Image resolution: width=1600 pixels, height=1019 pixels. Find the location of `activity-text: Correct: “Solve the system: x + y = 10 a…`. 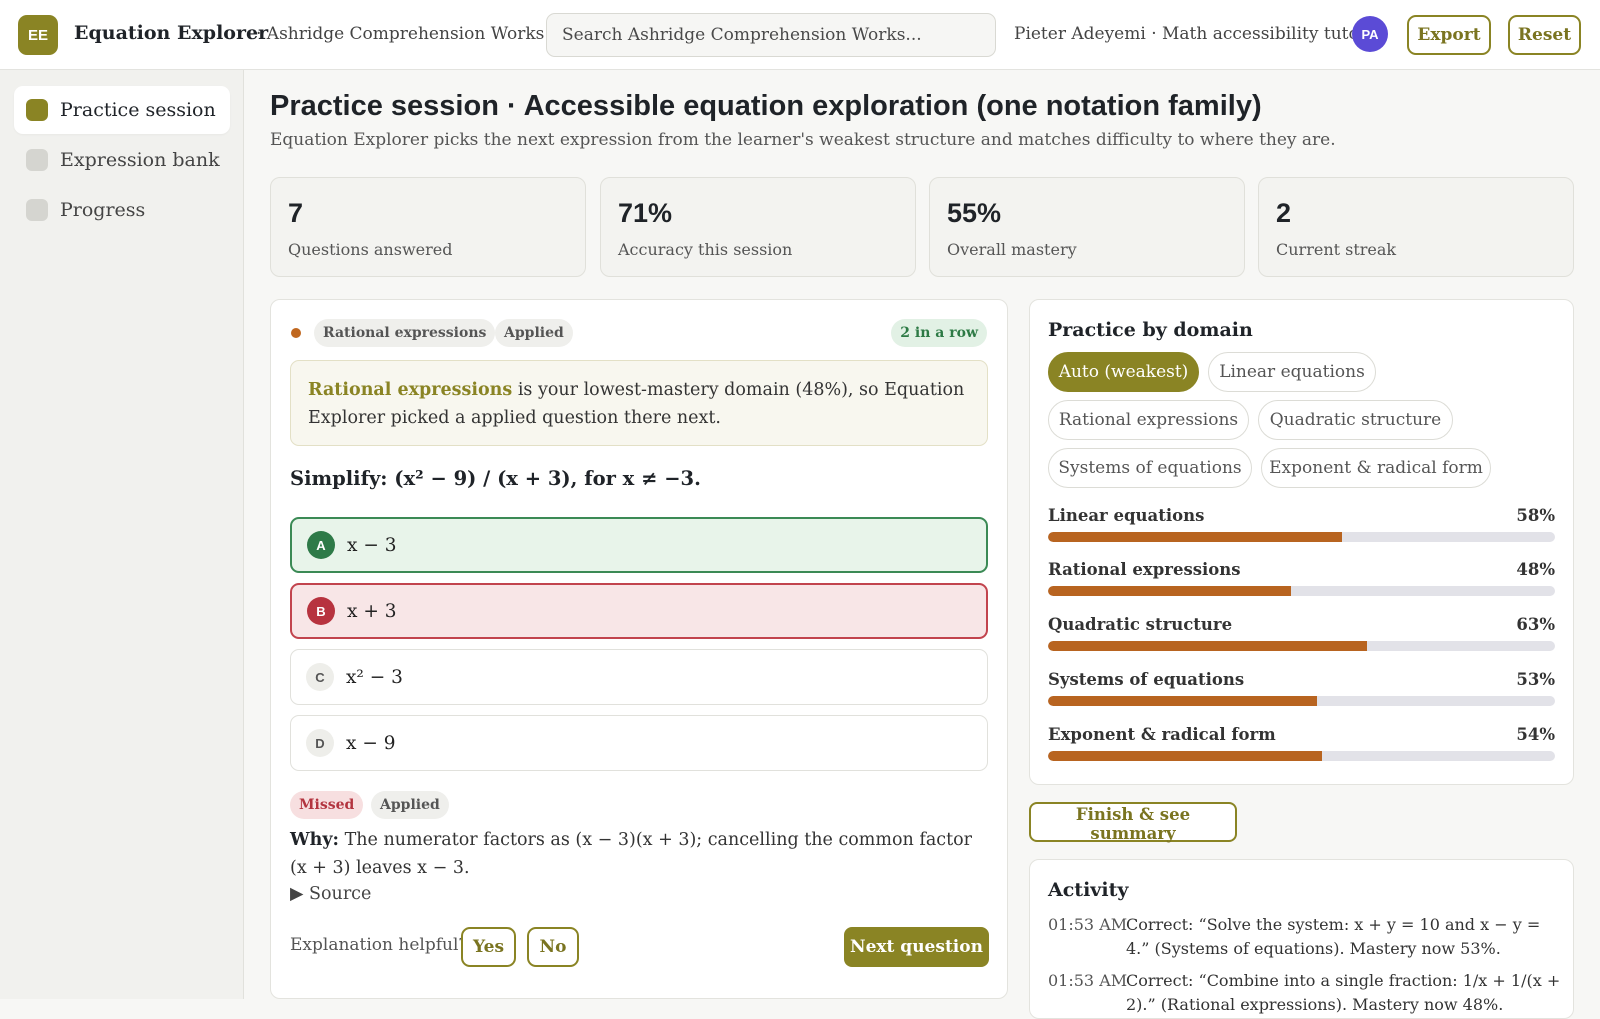

activity-text: Correct: “Solve the system: x + y = 10 a… is located at coordinates (1333, 936).